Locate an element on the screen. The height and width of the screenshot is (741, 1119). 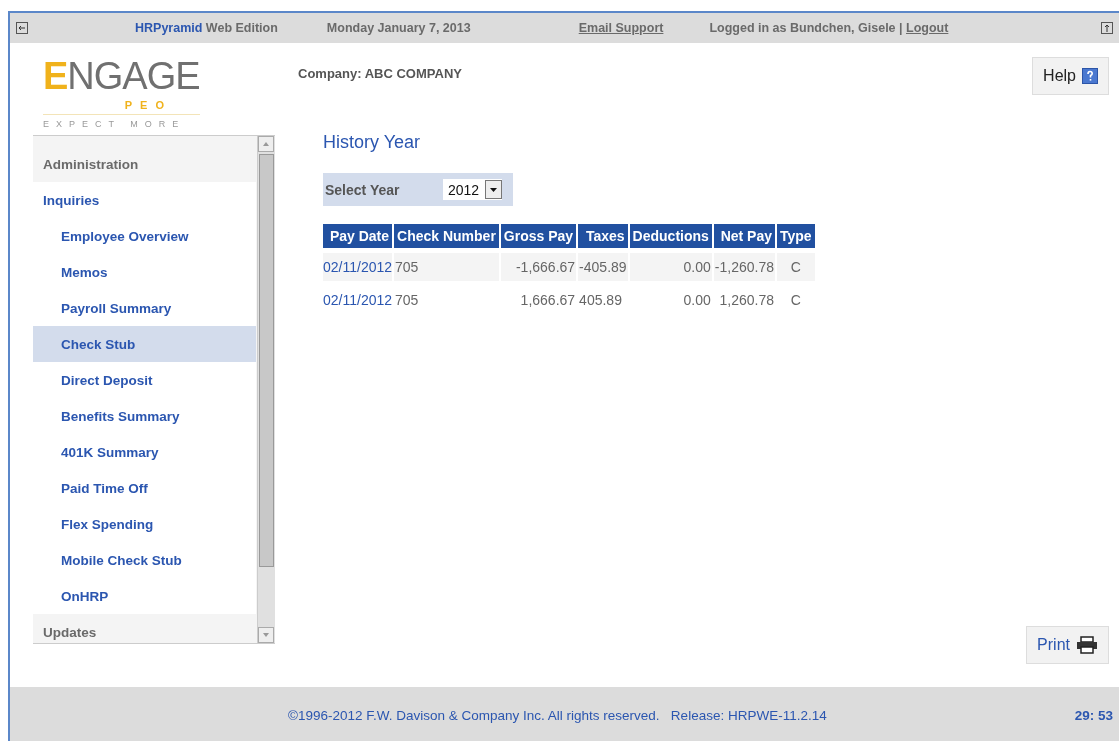
sidebar-item: Check Stub is located at coordinates (144, 344).